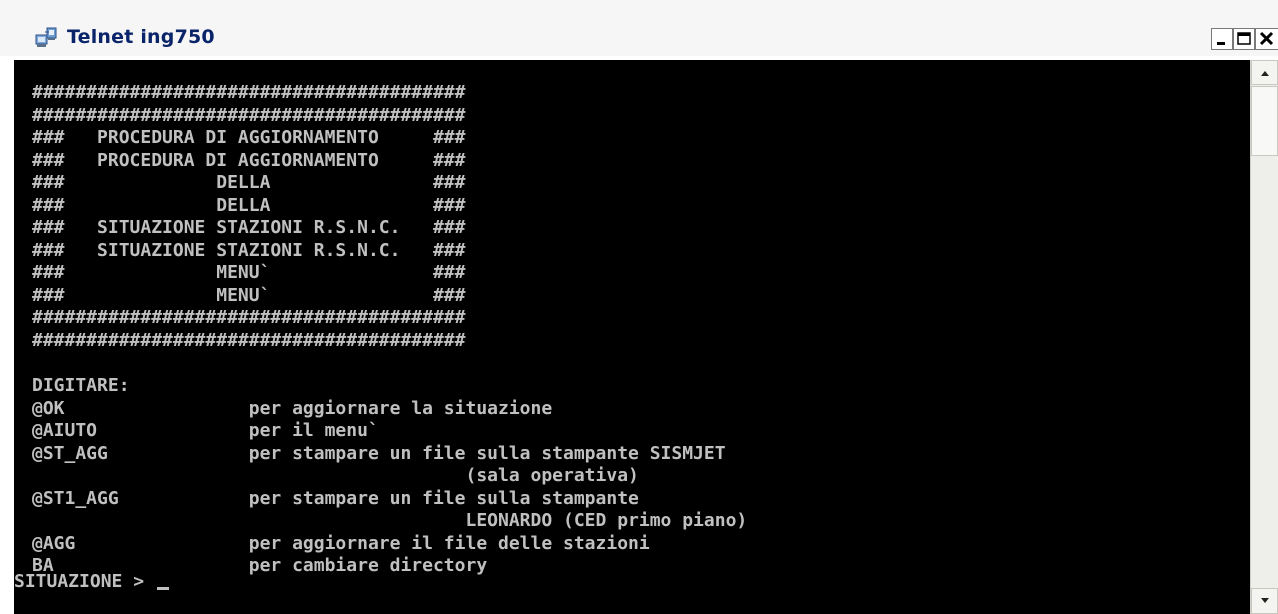  Describe the element at coordinates (1264, 121) in the screenshot. I see `scroll-thumb` at that location.